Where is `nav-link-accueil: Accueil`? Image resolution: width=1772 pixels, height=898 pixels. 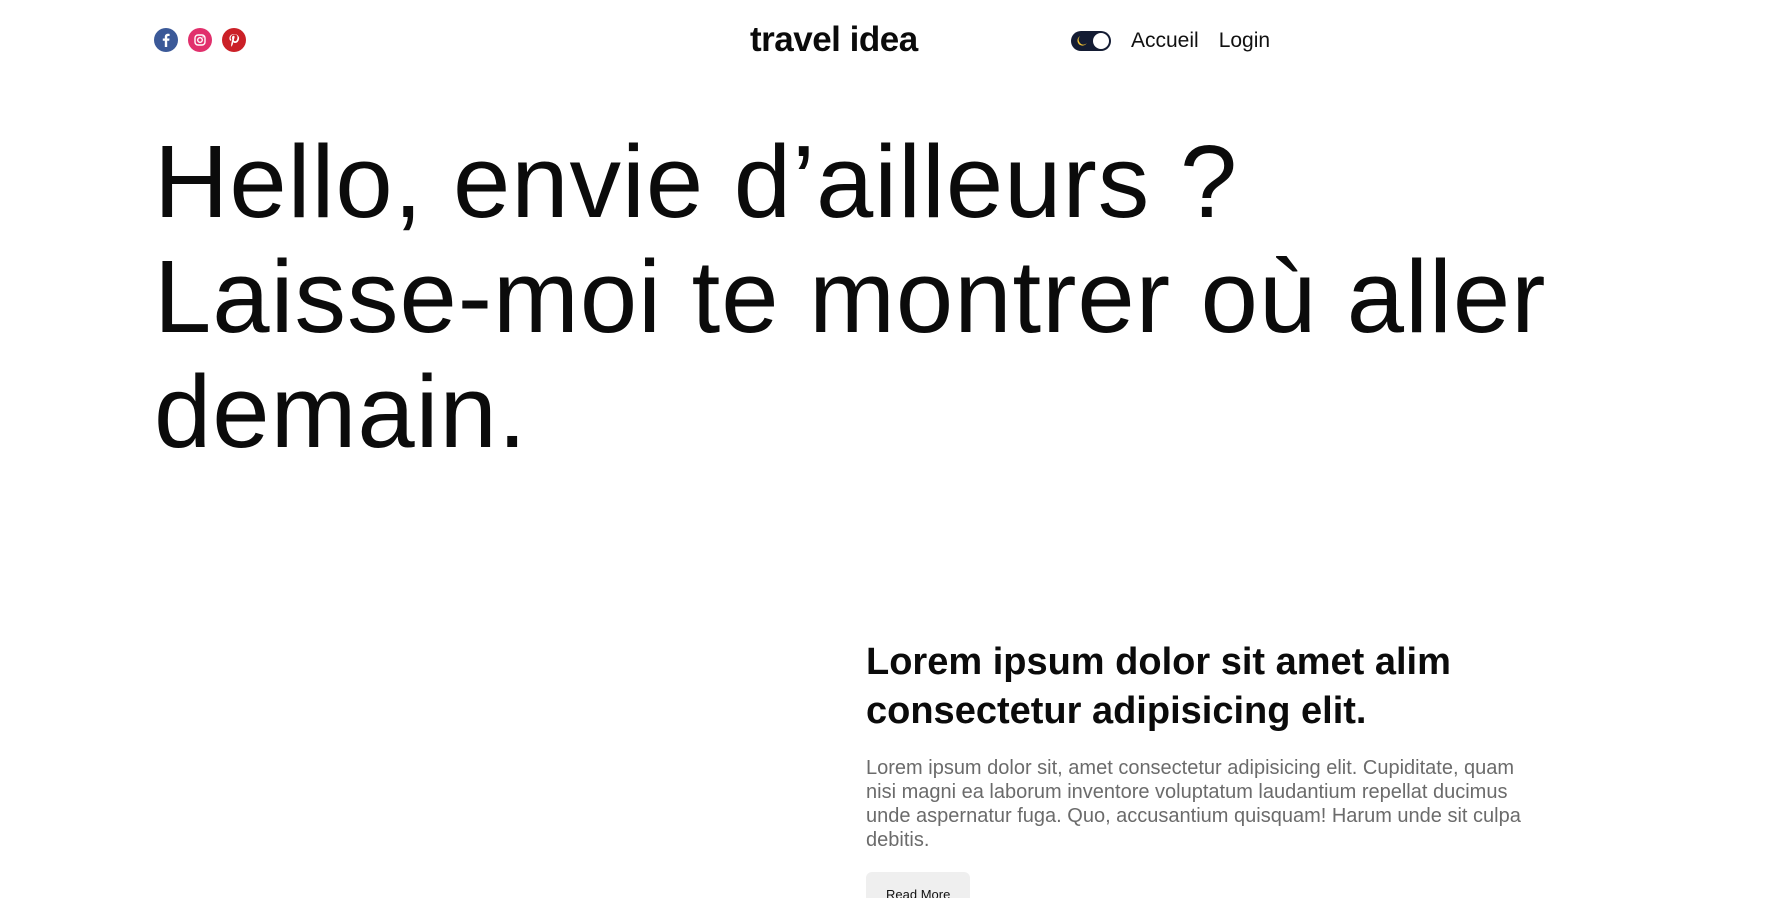
nav-link-accueil: Accueil is located at coordinates (1165, 41).